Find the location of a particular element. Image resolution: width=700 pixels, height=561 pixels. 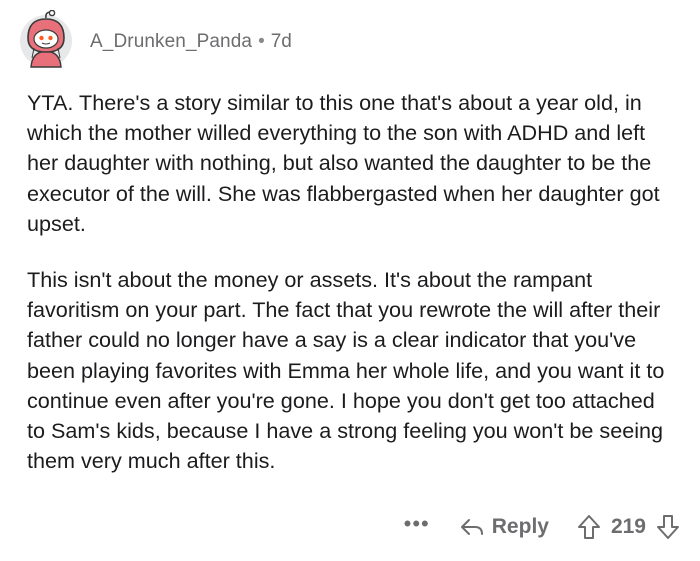

snoo-avatar-icon is located at coordinates (46, 38).